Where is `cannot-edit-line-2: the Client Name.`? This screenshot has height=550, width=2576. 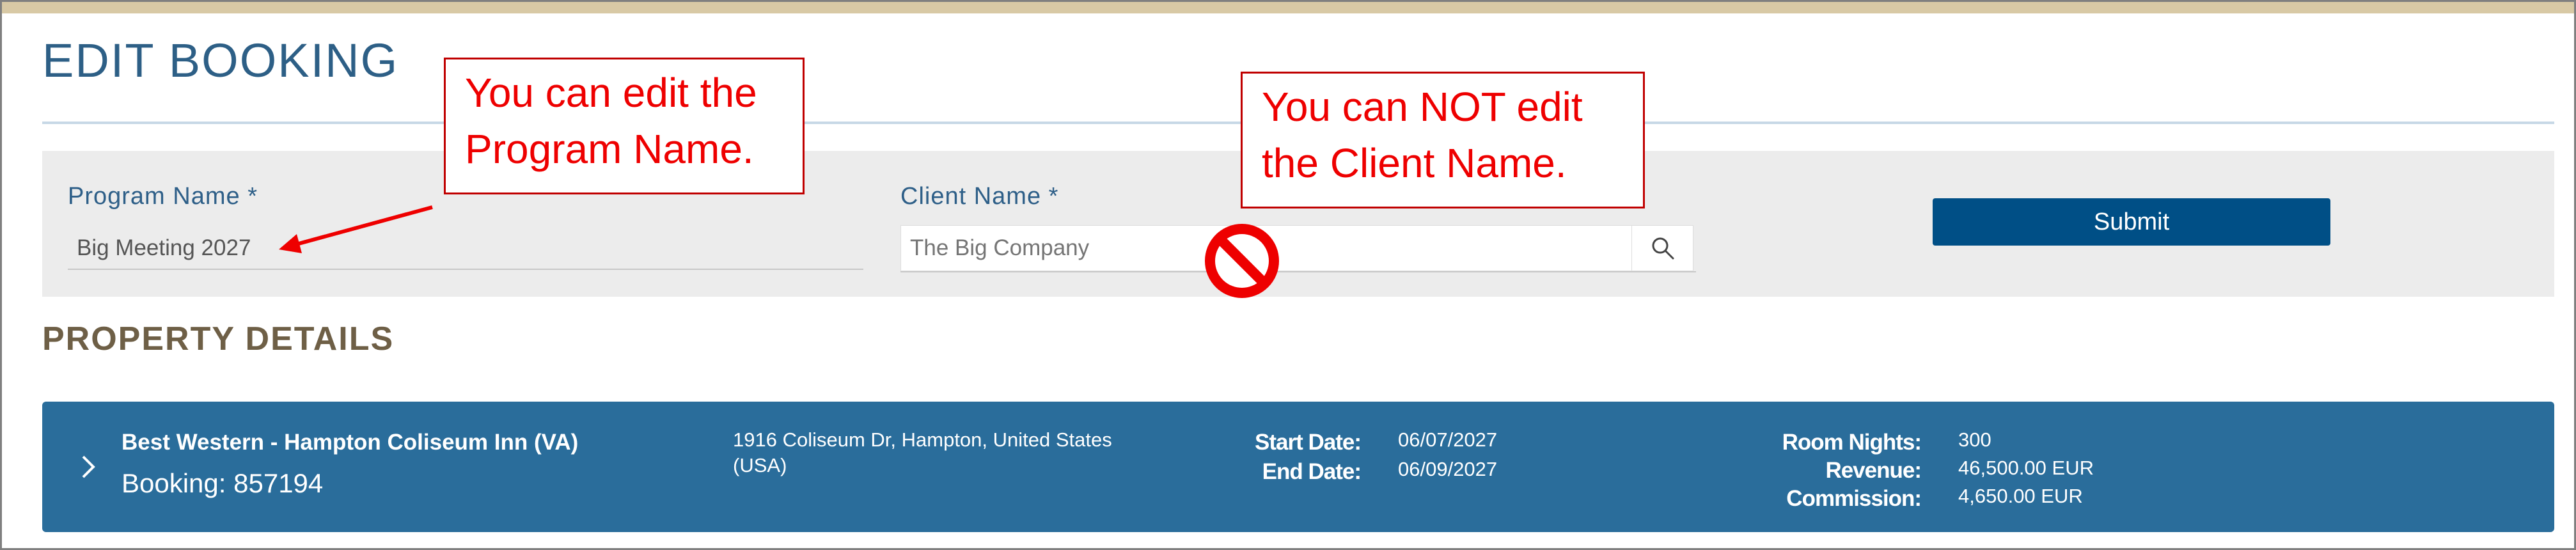 cannot-edit-line-2: the Client Name. is located at coordinates (1414, 163).